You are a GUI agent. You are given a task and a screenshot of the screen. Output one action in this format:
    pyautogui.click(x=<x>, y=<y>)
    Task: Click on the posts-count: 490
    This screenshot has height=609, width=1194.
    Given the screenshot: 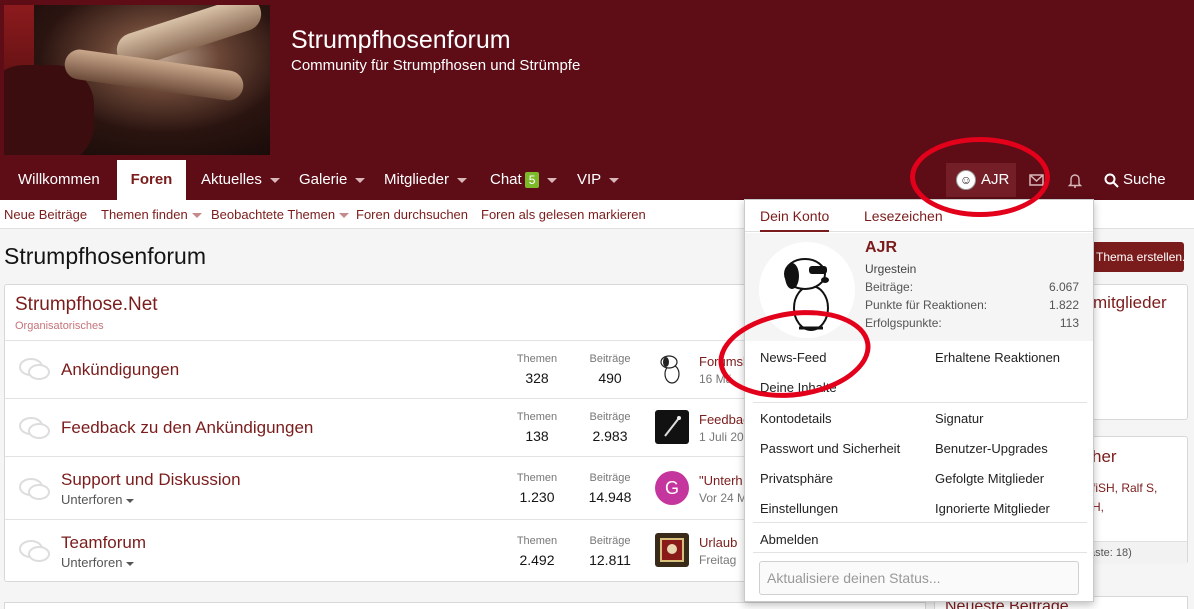 What is the action you would take?
    pyautogui.click(x=610, y=378)
    